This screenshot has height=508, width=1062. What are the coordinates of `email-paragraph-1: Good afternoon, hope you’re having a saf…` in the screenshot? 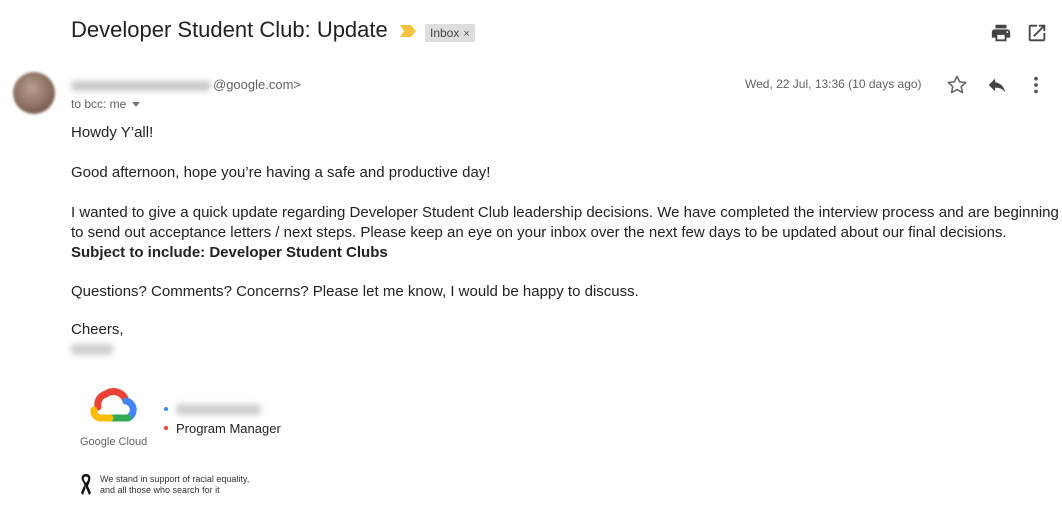 It's located at (281, 172).